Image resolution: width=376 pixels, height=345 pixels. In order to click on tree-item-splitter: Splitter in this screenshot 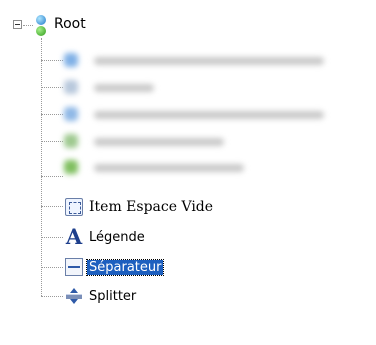, I will do `click(100, 296)`.